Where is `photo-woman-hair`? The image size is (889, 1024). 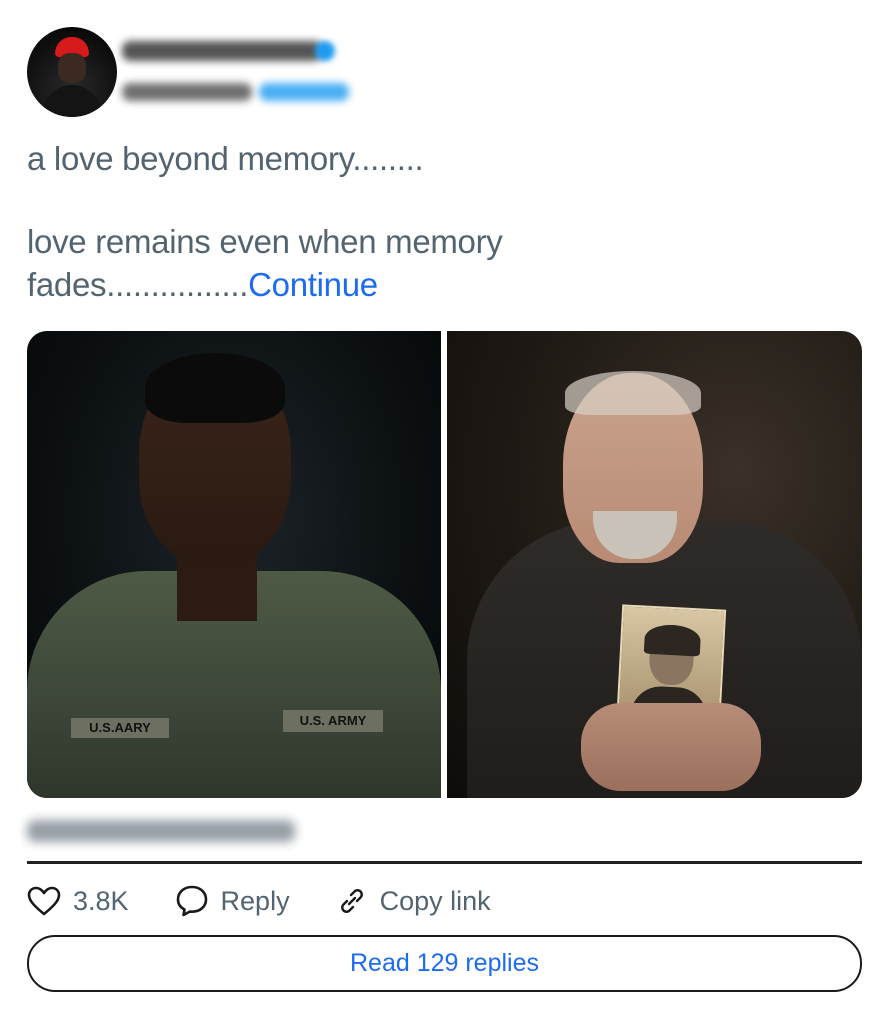
photo-woman-hair is located at coordinates (672, 640).